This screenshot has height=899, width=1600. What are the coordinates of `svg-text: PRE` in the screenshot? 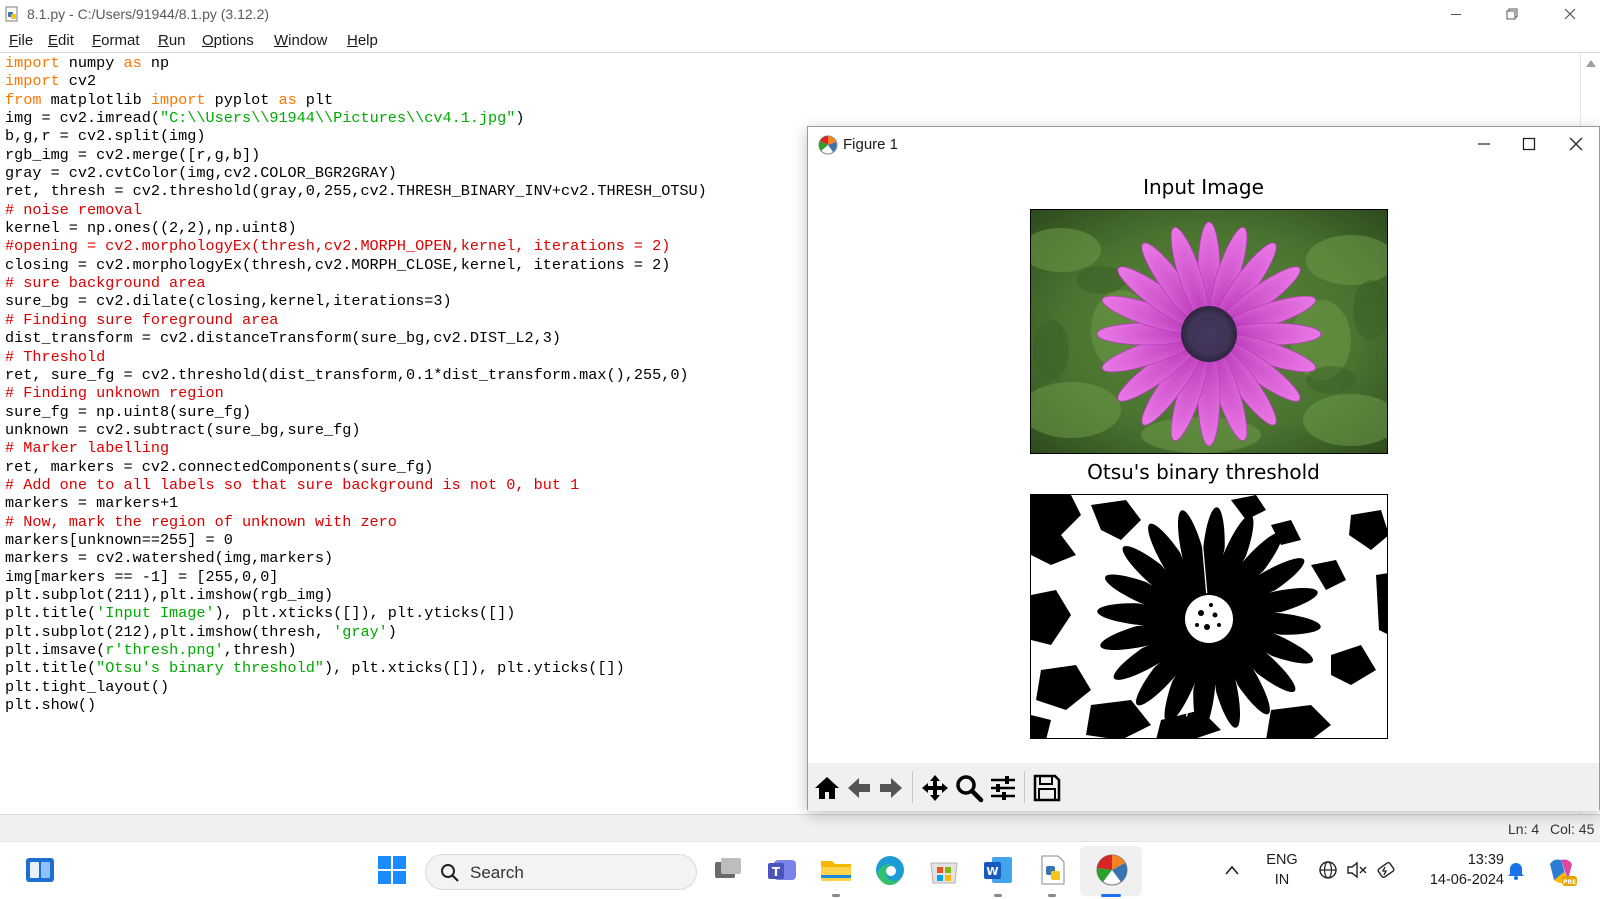 It's located at (1569, 882).